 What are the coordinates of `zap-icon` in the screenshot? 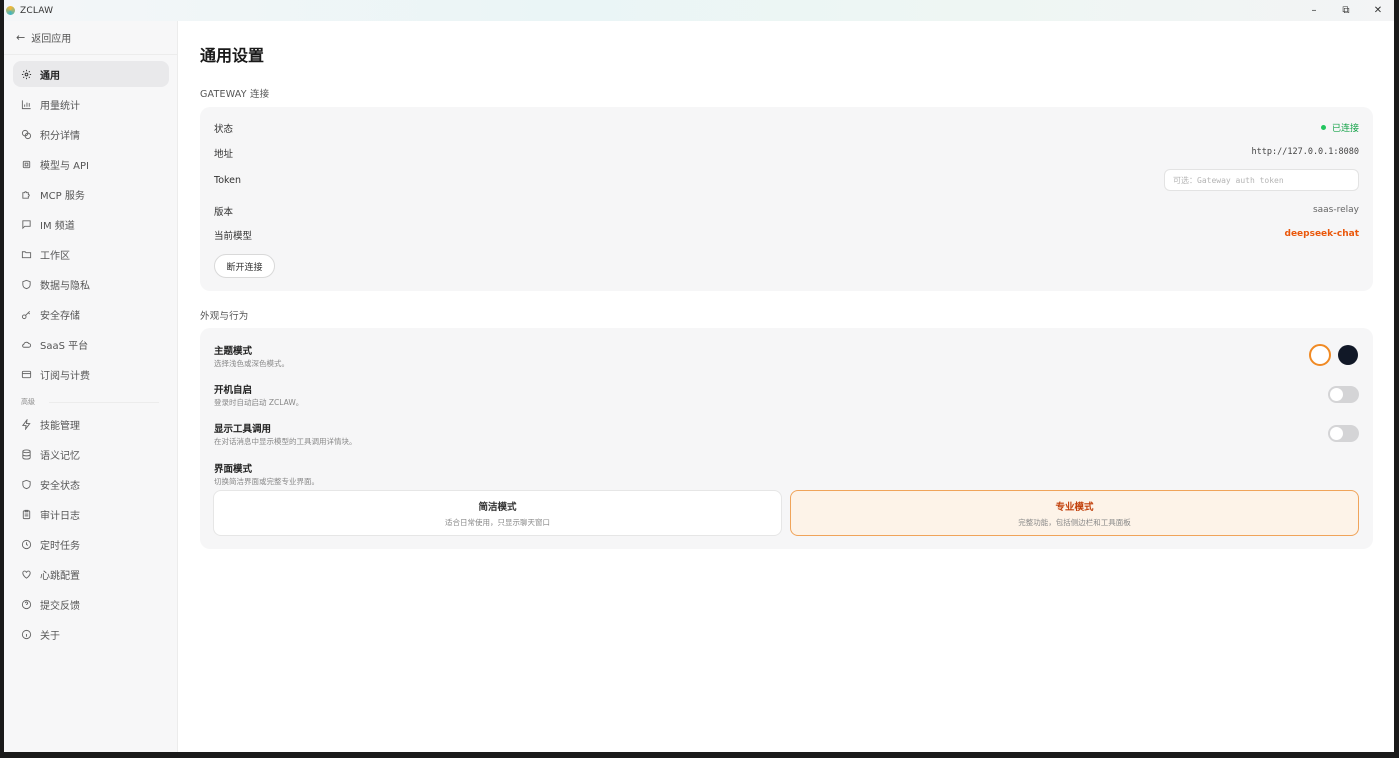 It's located at (26, 424).